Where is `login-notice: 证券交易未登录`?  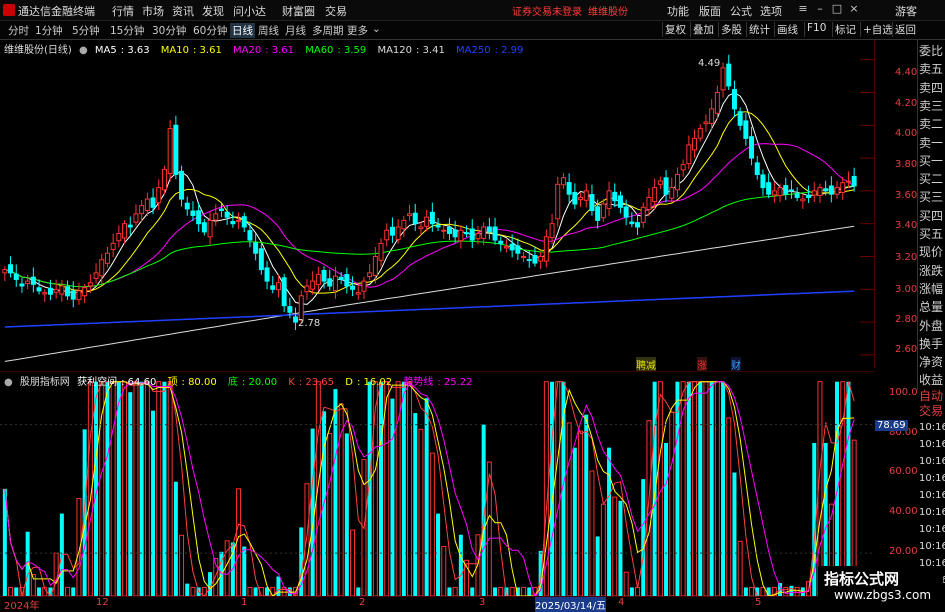 login-notice: 证券交易未登录 is located at coordinates (547, 10).